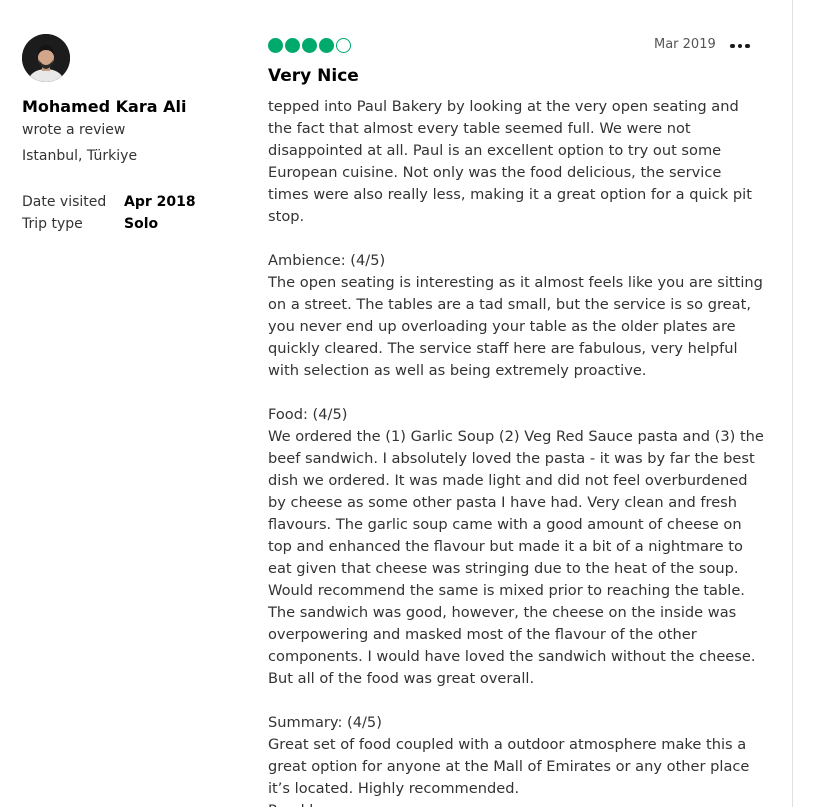 The width and height of the screenshot is (817, 807). I want to click on trip-type-row: Trip type Solo, so click(90, 224).